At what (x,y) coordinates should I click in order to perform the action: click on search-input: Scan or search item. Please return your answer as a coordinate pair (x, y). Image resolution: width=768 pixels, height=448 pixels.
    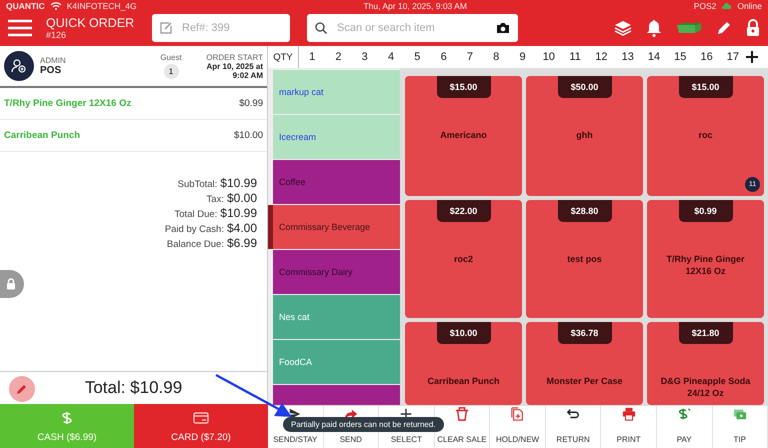
    Looking at the image, I should click on (411, 27).